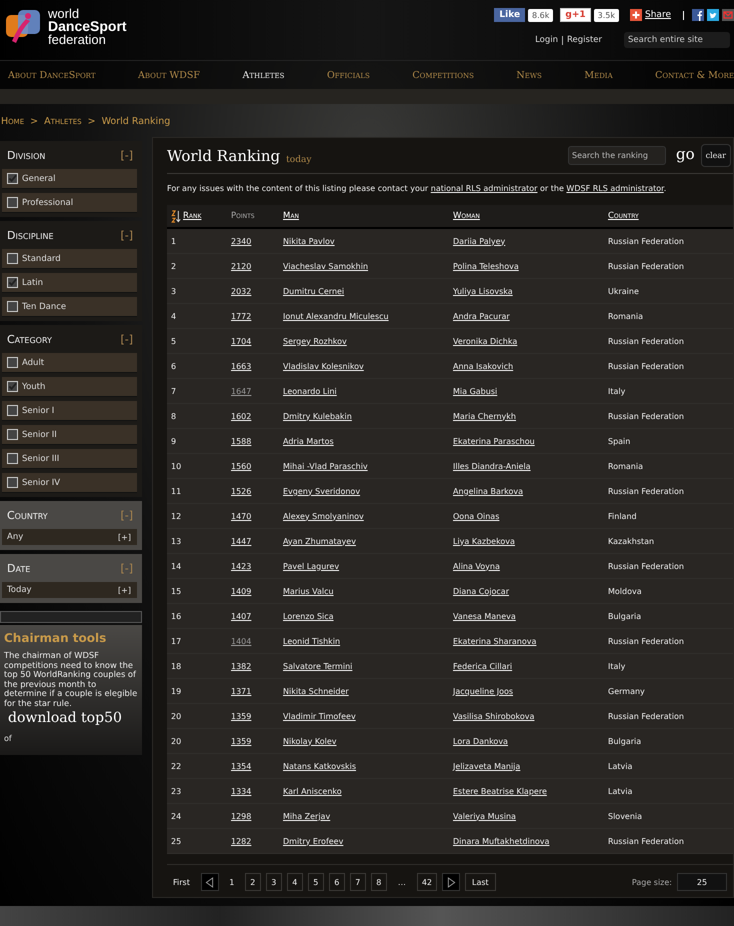  Describe the element at coordinates (480, 741) in the screenshot. I see `athlete-name-link: Lora Dankova` at that location.